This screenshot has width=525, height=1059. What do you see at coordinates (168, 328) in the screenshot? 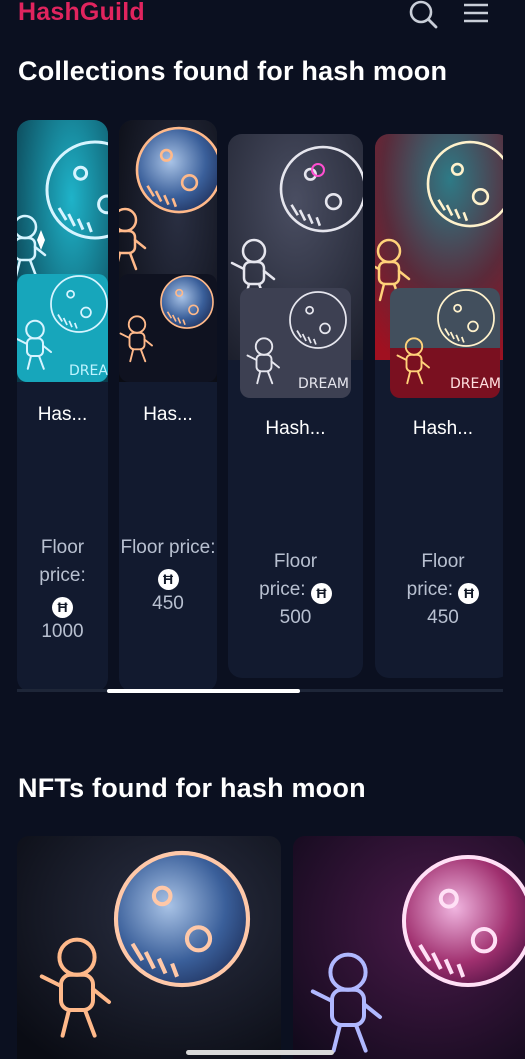
I see `collection-thumbnail` at bounding box center [168, 328].